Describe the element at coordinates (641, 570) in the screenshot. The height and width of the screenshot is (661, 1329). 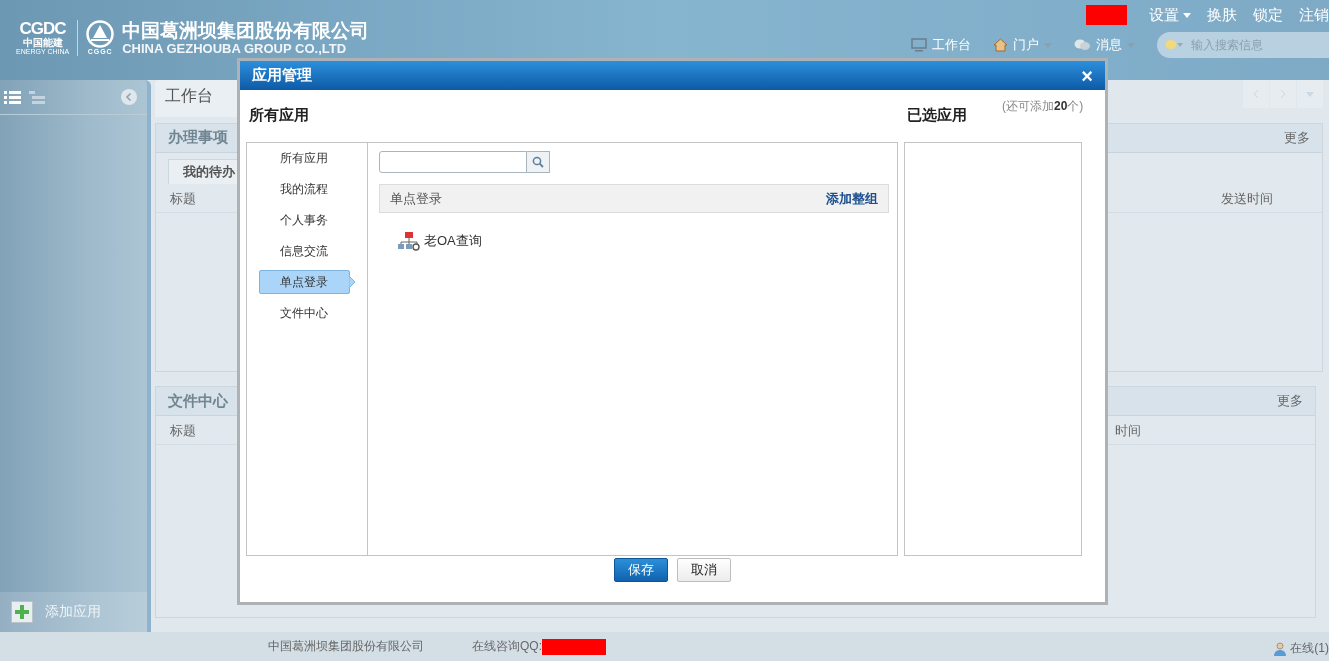
I see `save-button: 保存` at that location.